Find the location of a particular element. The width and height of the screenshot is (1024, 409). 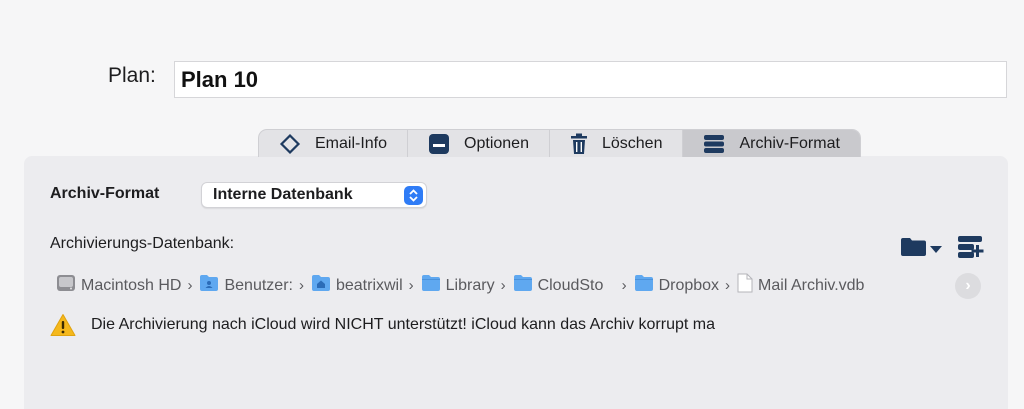

plan-label: Plan: is located at coordinates (132, 75).